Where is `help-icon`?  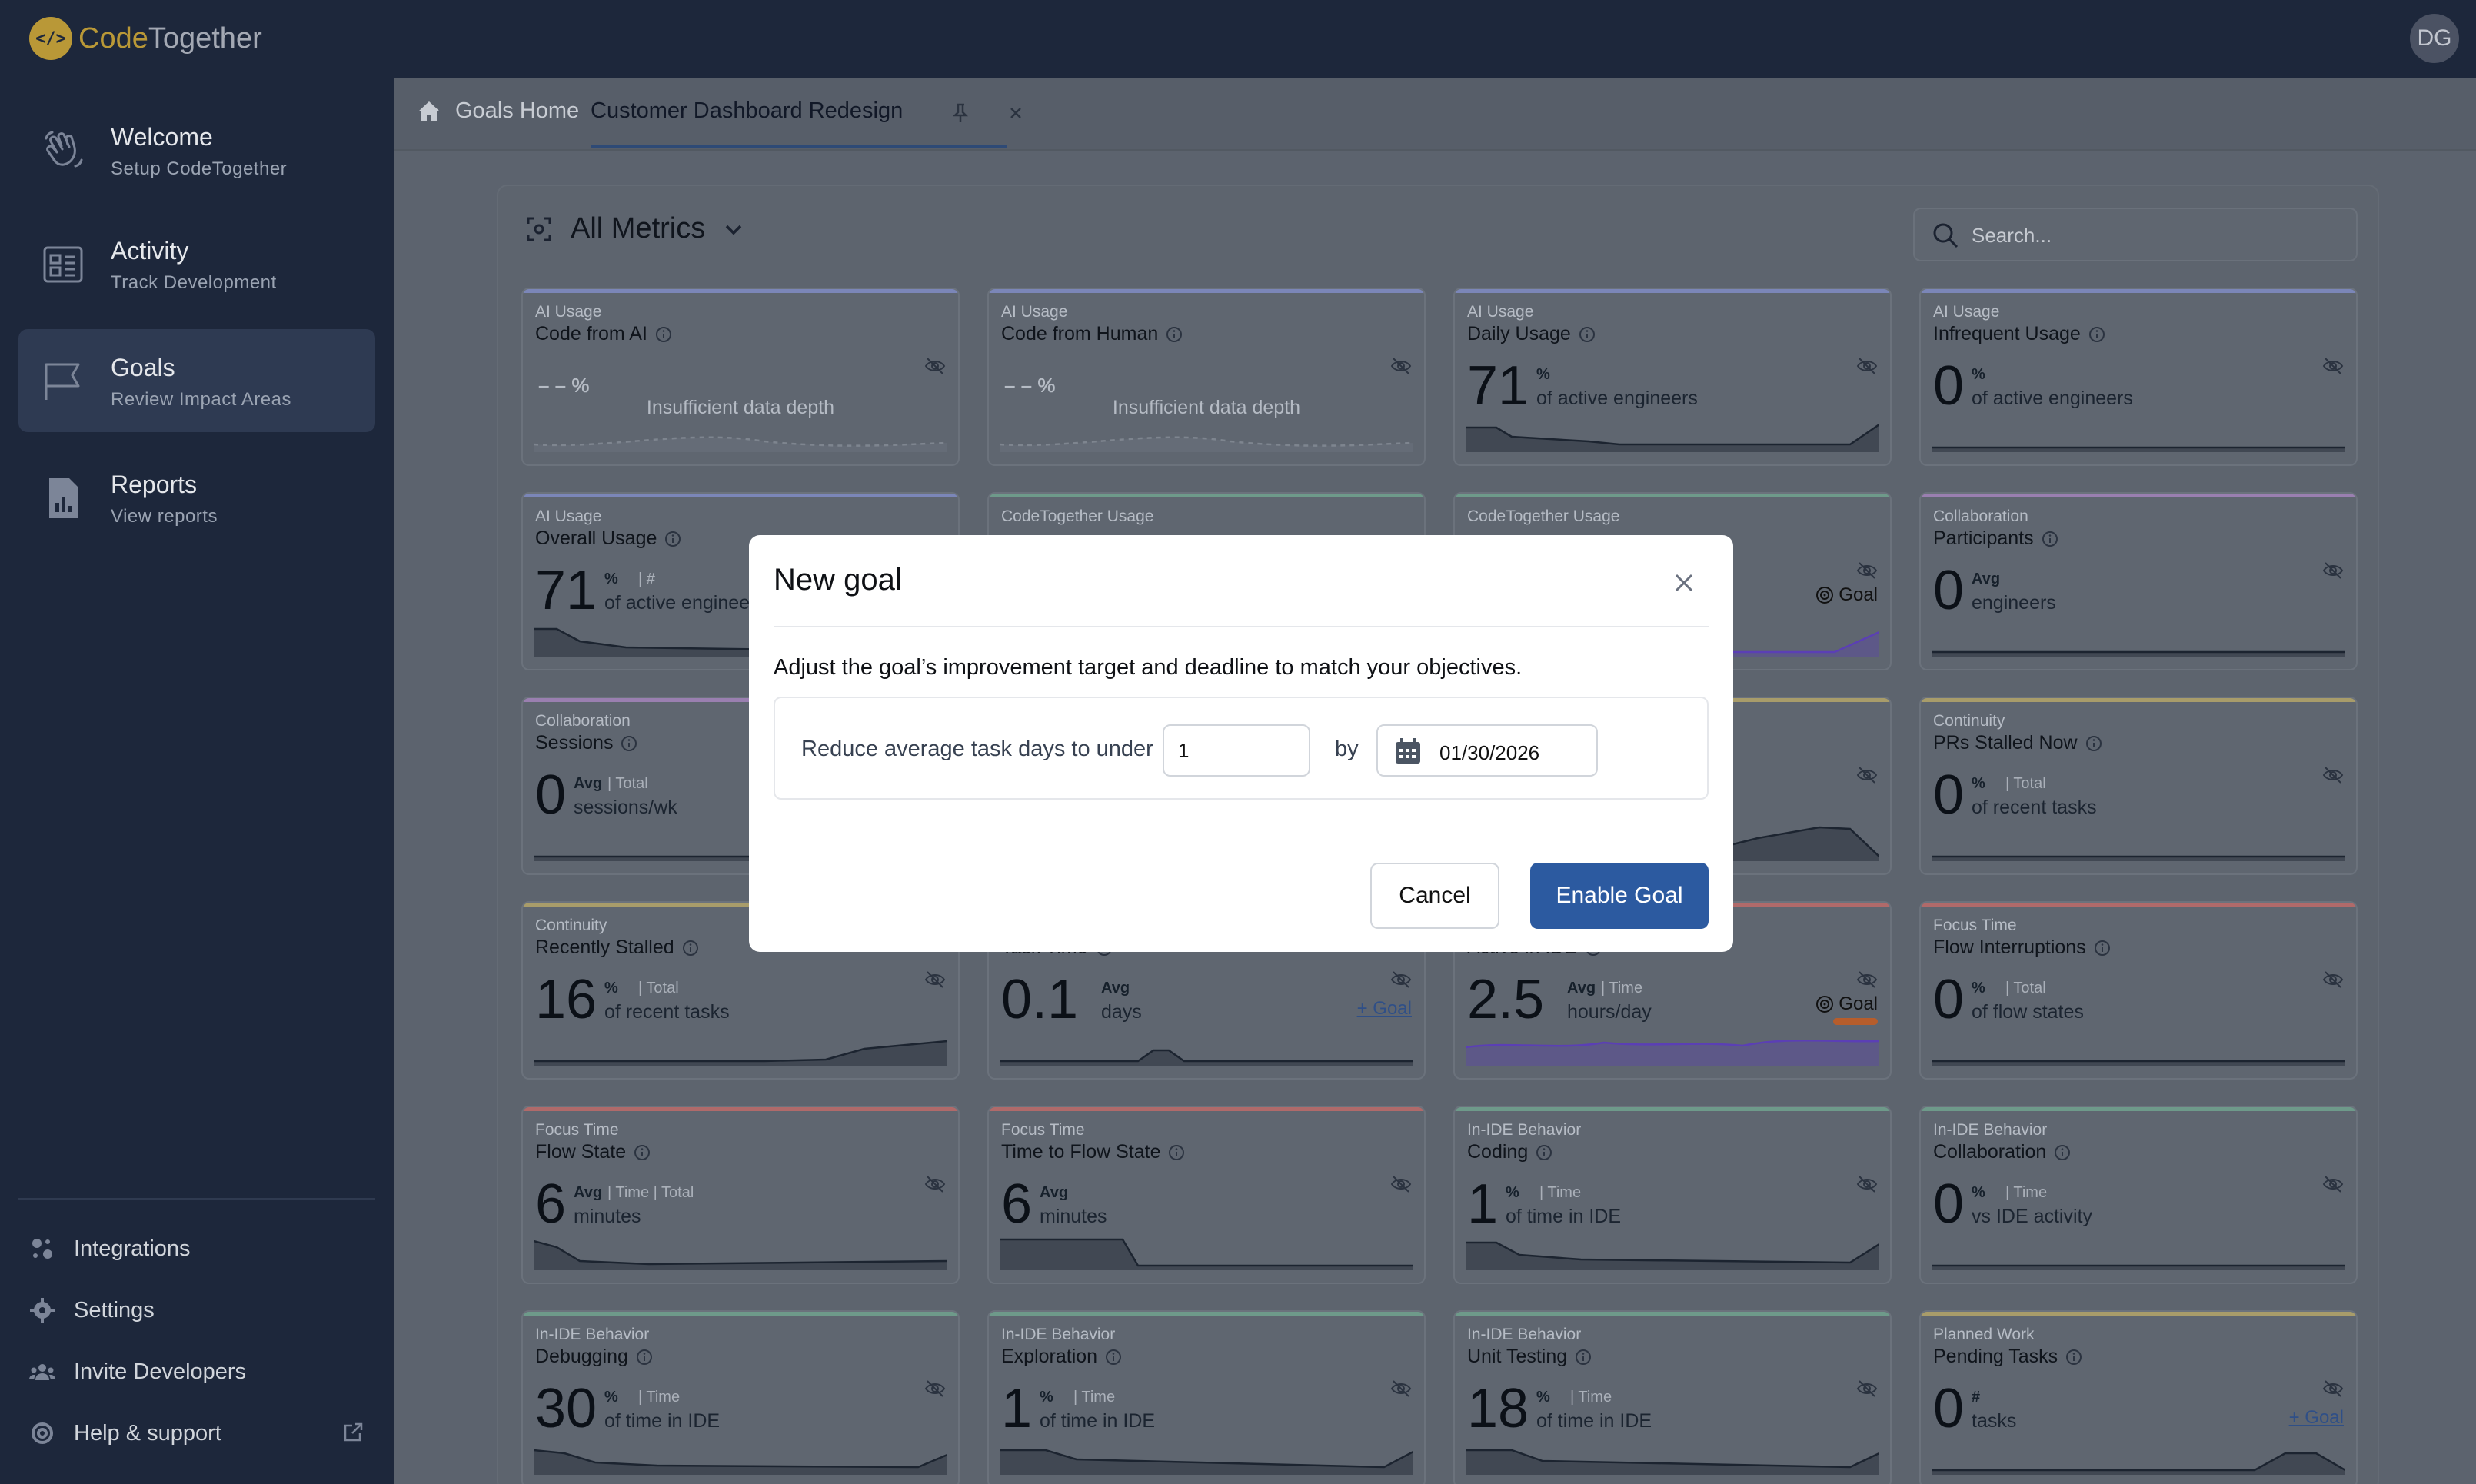 help-icon is located at coordinates (42, 1433).